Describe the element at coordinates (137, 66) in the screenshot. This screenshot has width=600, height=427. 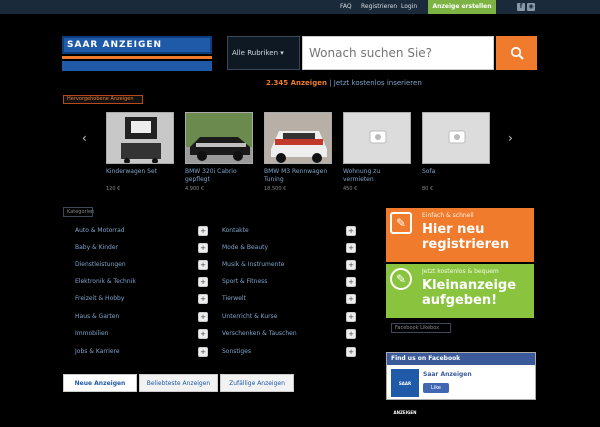
I see `logo-subbar` at that location.